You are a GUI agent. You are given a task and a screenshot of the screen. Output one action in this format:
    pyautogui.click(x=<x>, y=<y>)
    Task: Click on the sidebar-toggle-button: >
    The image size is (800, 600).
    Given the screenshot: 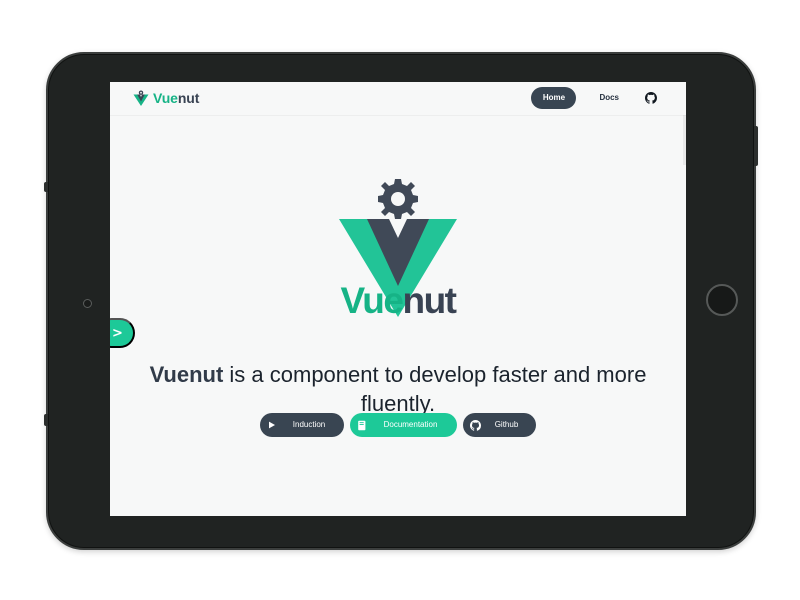 What is the action you would take?
    pyautogui.click(x=122, y=333)
    